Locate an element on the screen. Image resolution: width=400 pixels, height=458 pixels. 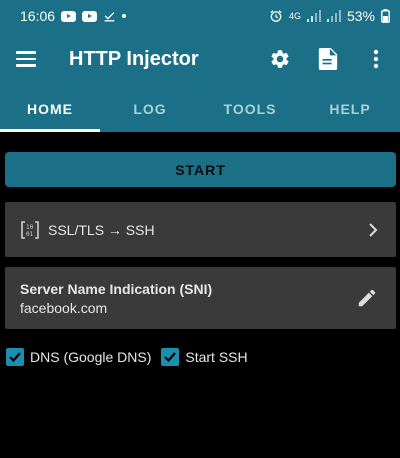
options-row: DNS (Google DNS) Start SSH is located at coordinates (203, 357).